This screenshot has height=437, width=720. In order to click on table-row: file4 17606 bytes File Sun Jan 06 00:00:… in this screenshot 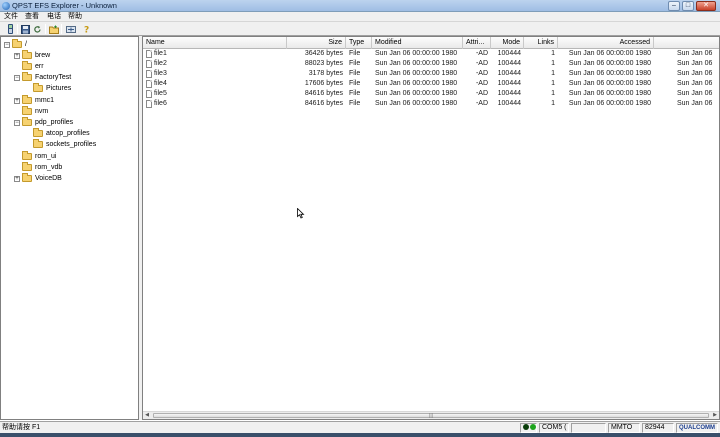, I will do `click(431, 84)`.